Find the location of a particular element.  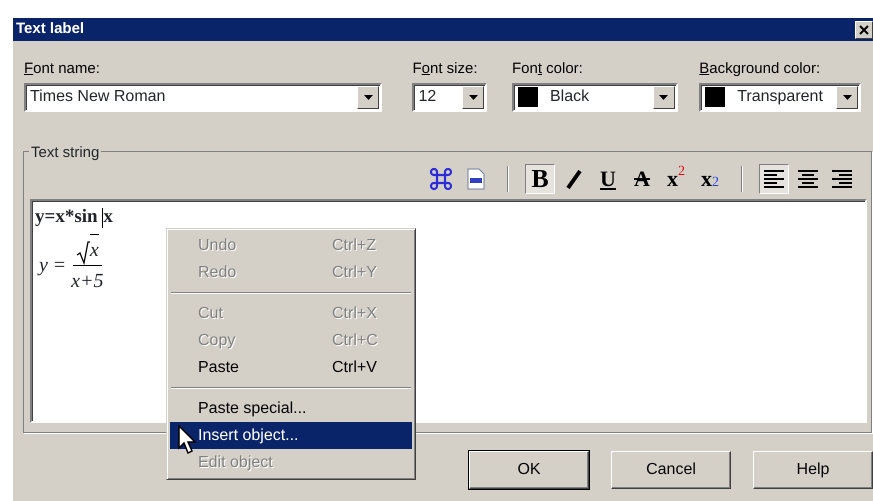

strikethrough-button: A is located at coordinates (642, 179).